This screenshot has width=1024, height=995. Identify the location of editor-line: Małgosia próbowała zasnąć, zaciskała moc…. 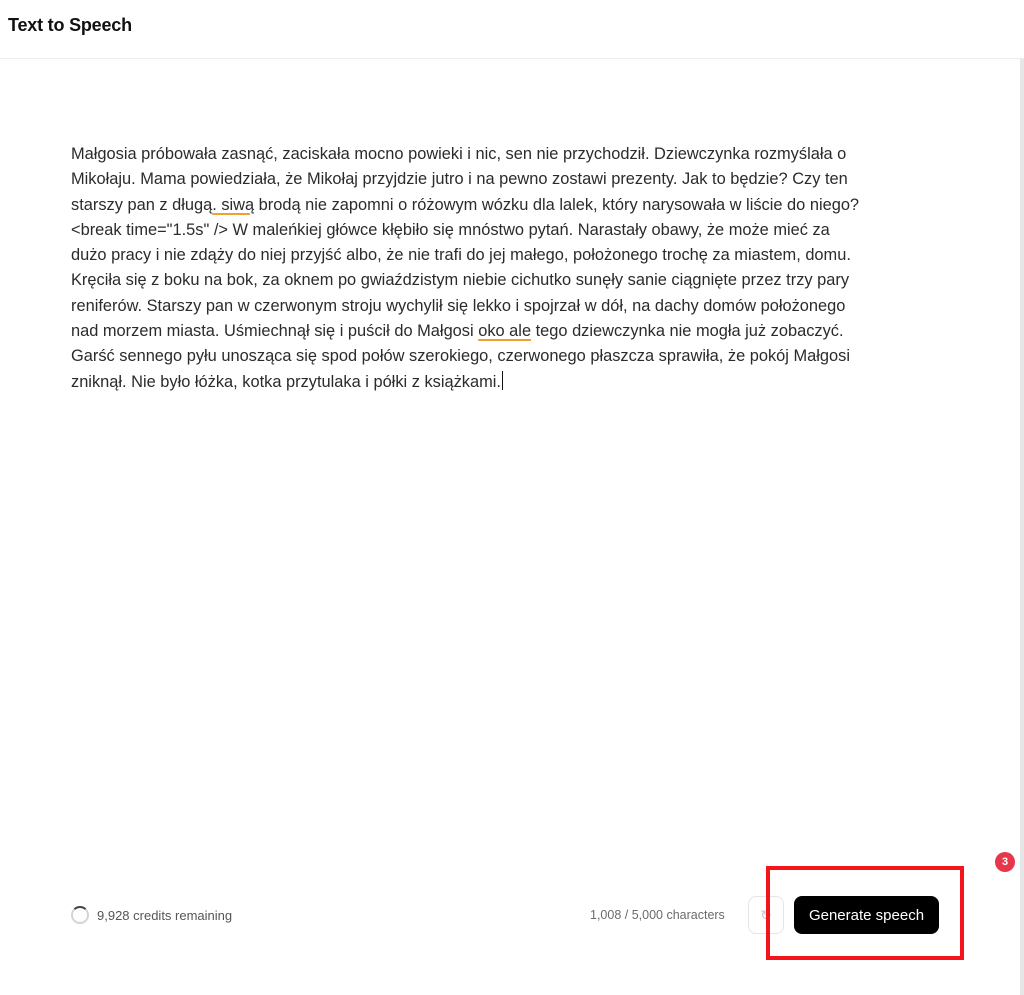
(459, 154).